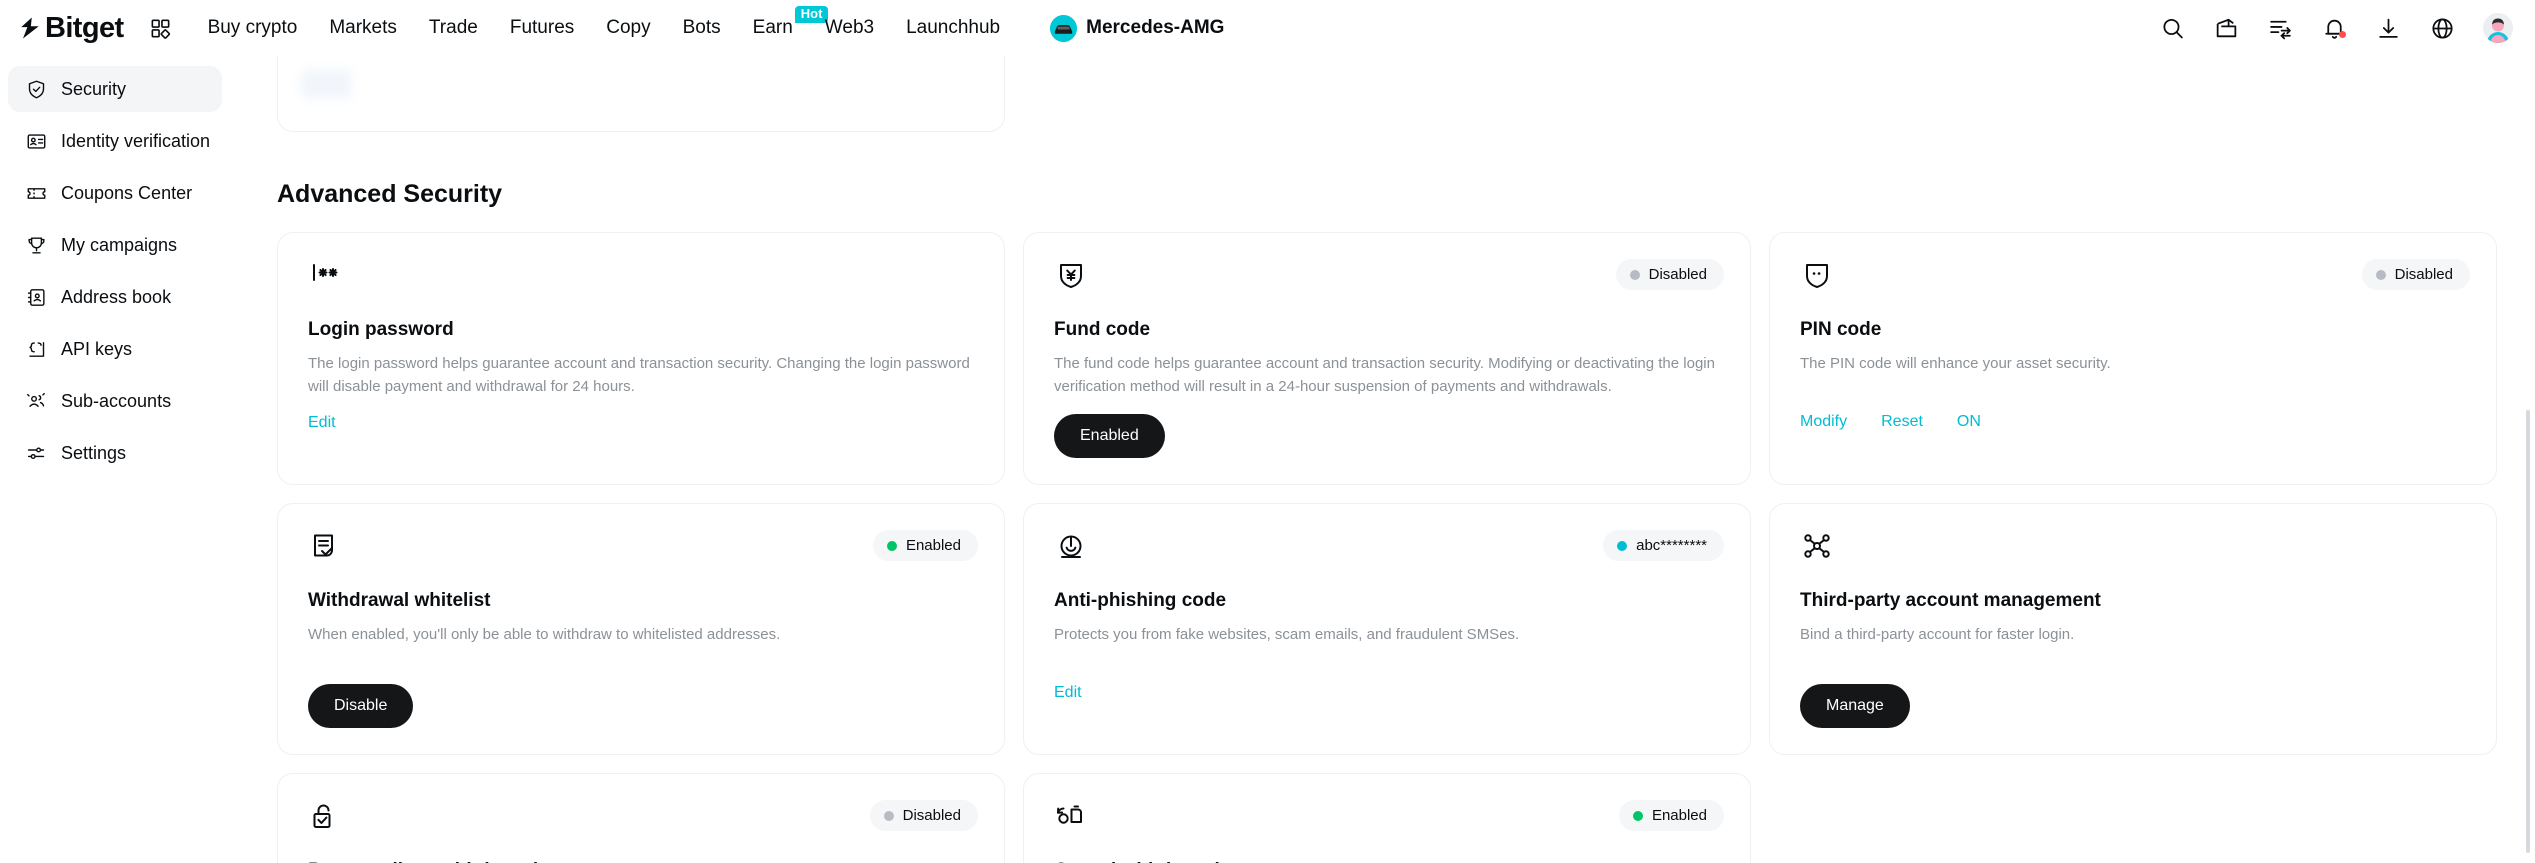 Image resolution: width=2535 pixels, height=863 pixels. Describe the element at coordinates (361, 706) in the screenshot. I see `withdrawal-whitelist-disable-button: Disable` at that location.